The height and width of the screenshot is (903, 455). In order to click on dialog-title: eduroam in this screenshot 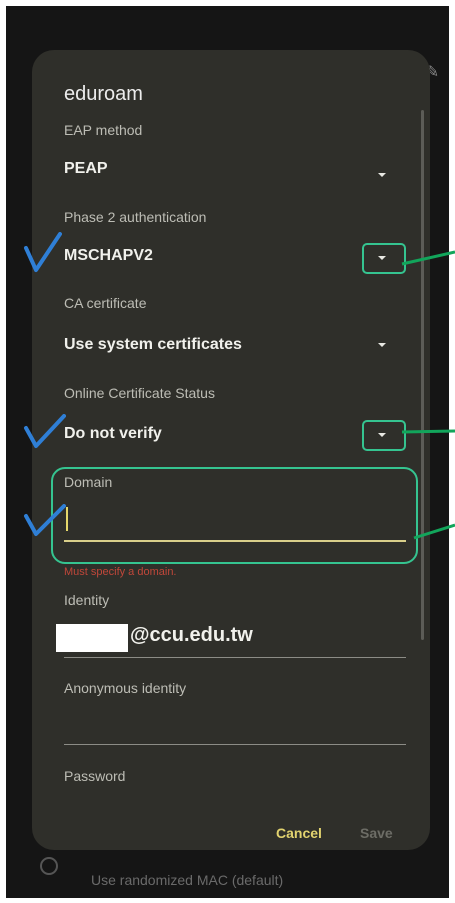, I will do `click(103, 94)`.